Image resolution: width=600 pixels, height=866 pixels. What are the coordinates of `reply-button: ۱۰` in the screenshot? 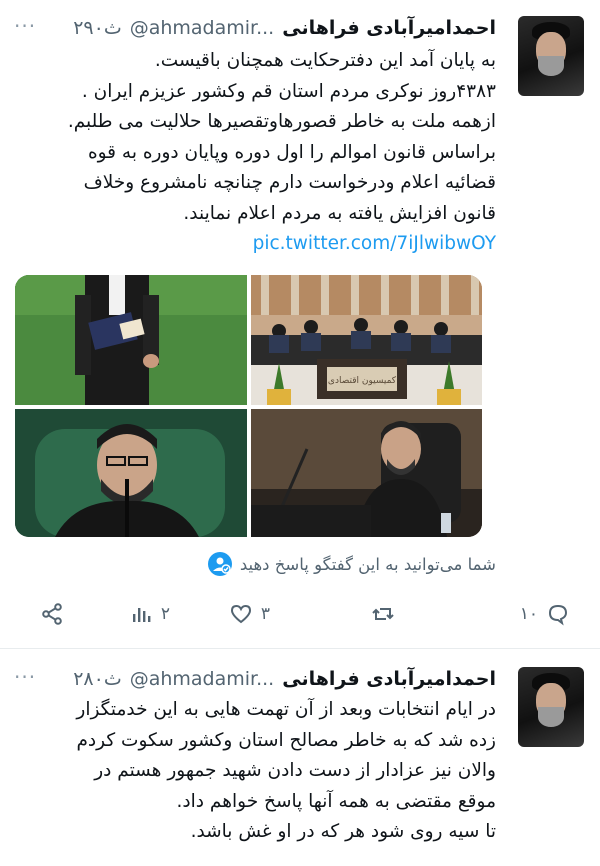 It's located at (545, 614).